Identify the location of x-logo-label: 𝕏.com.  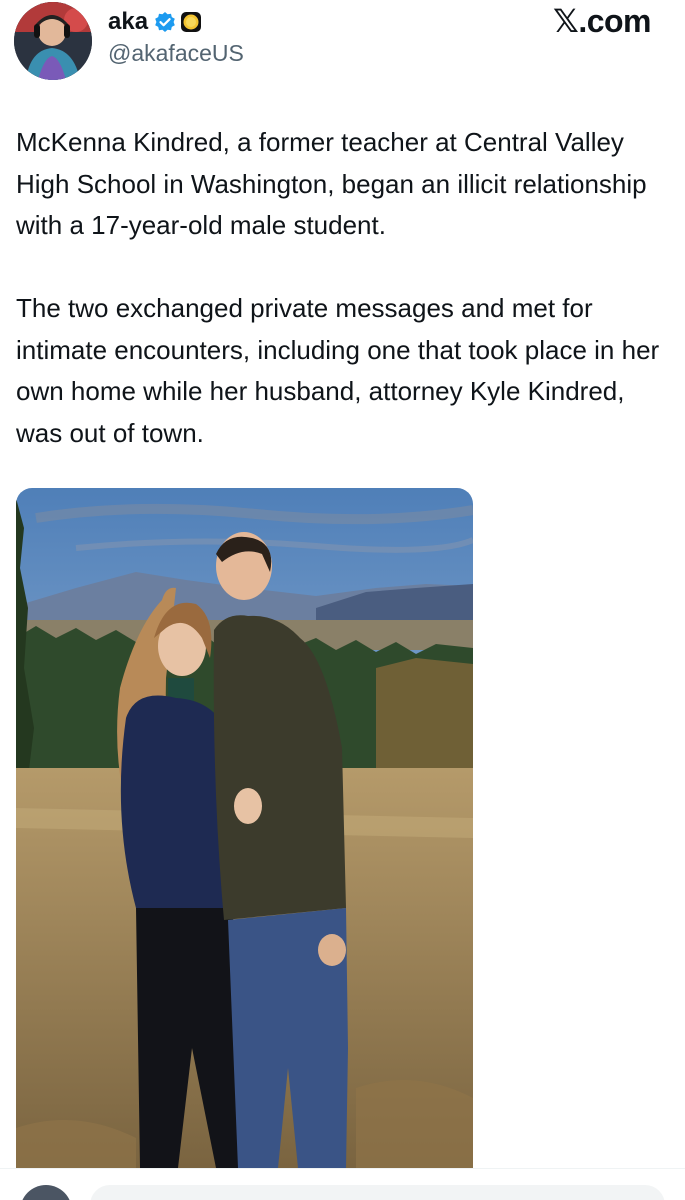
(602, 21).